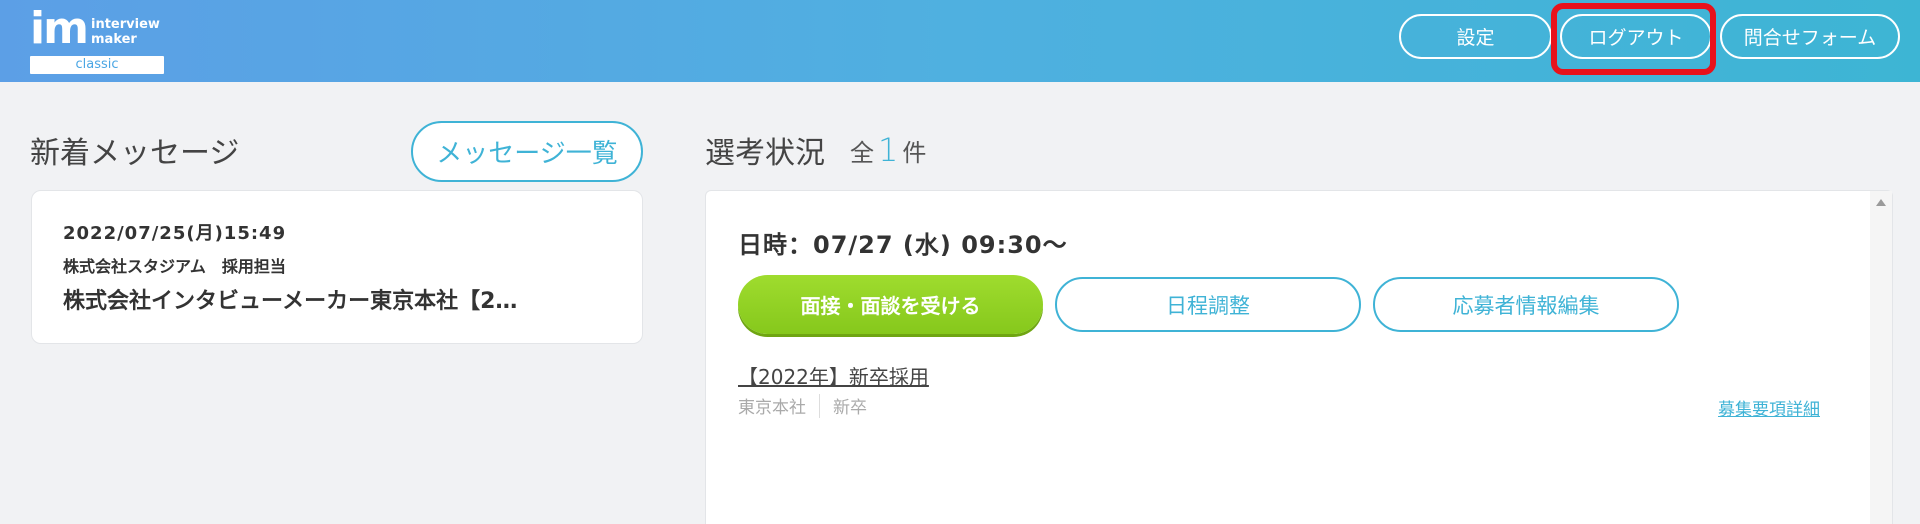  I want to click on panel-scrollbar, so click(1881, 357).